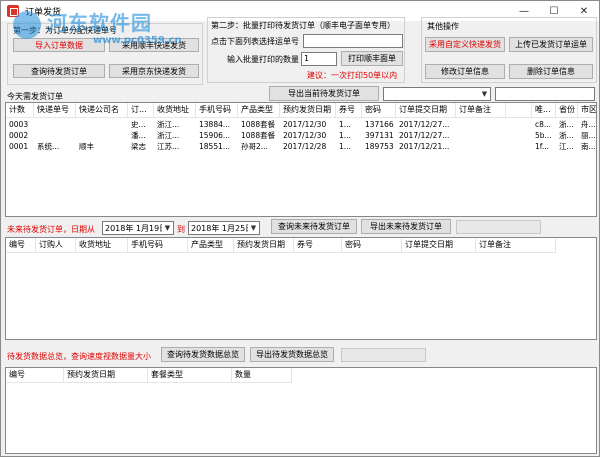 This screenshot has width=600, height=457. Describe the element at coordinates (426, 110) in the screenshot. I see `today-orders-col-header: 订单提交日期` at that location.